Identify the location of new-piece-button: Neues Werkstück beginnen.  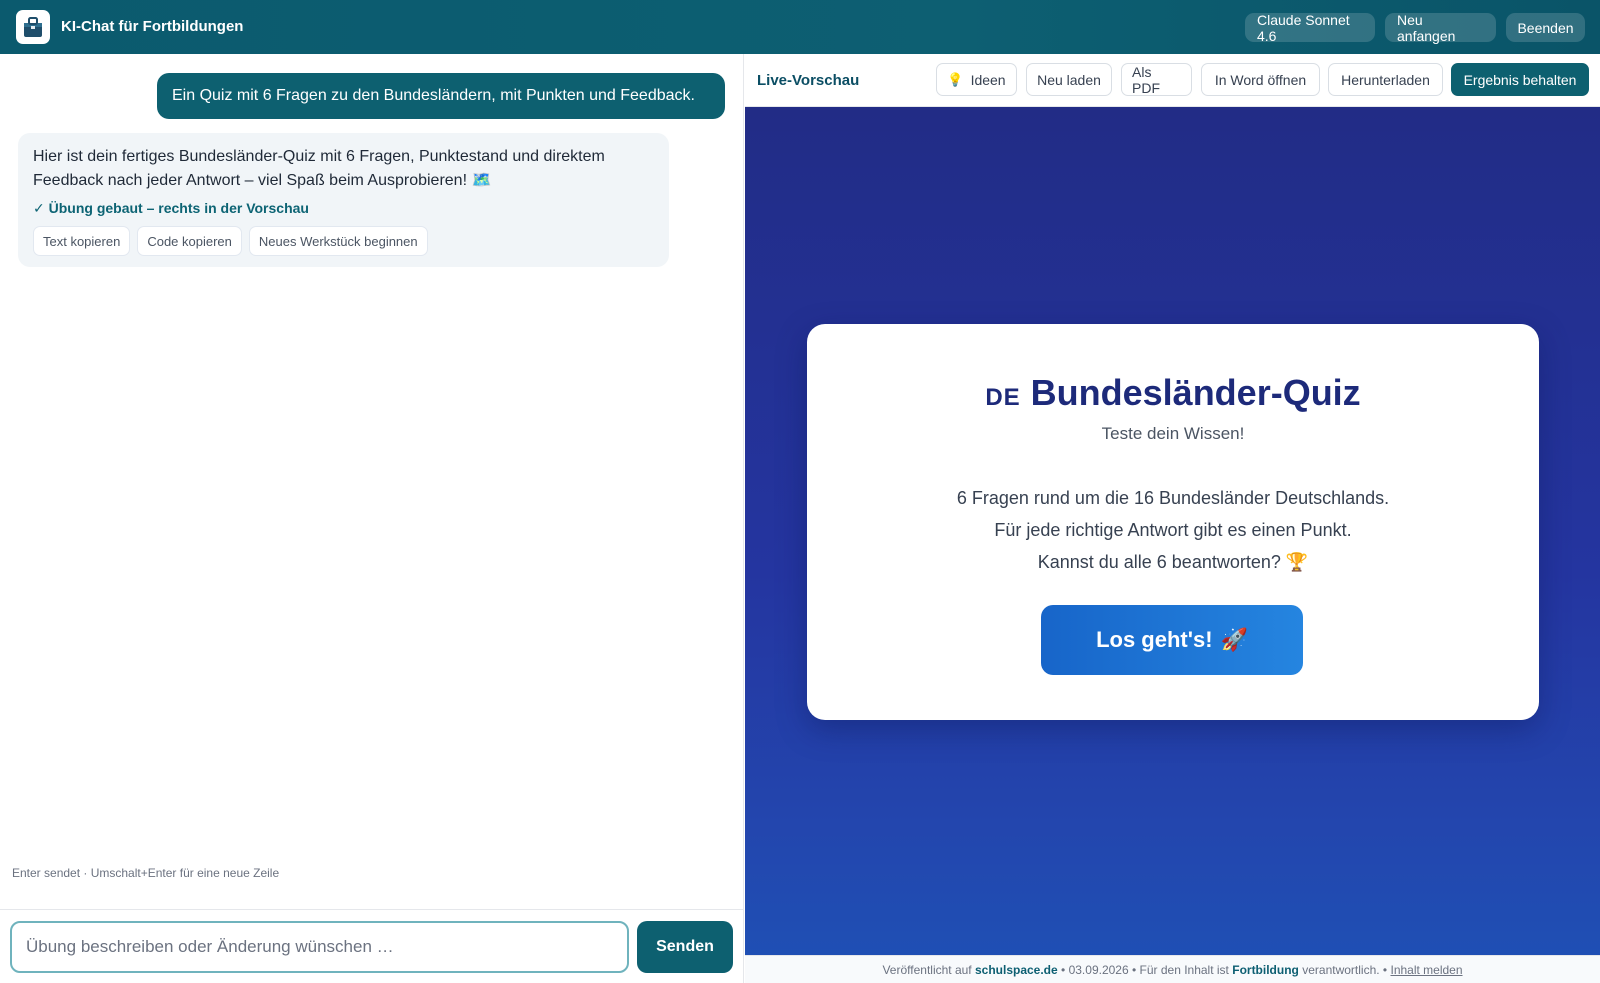
(338, 241).